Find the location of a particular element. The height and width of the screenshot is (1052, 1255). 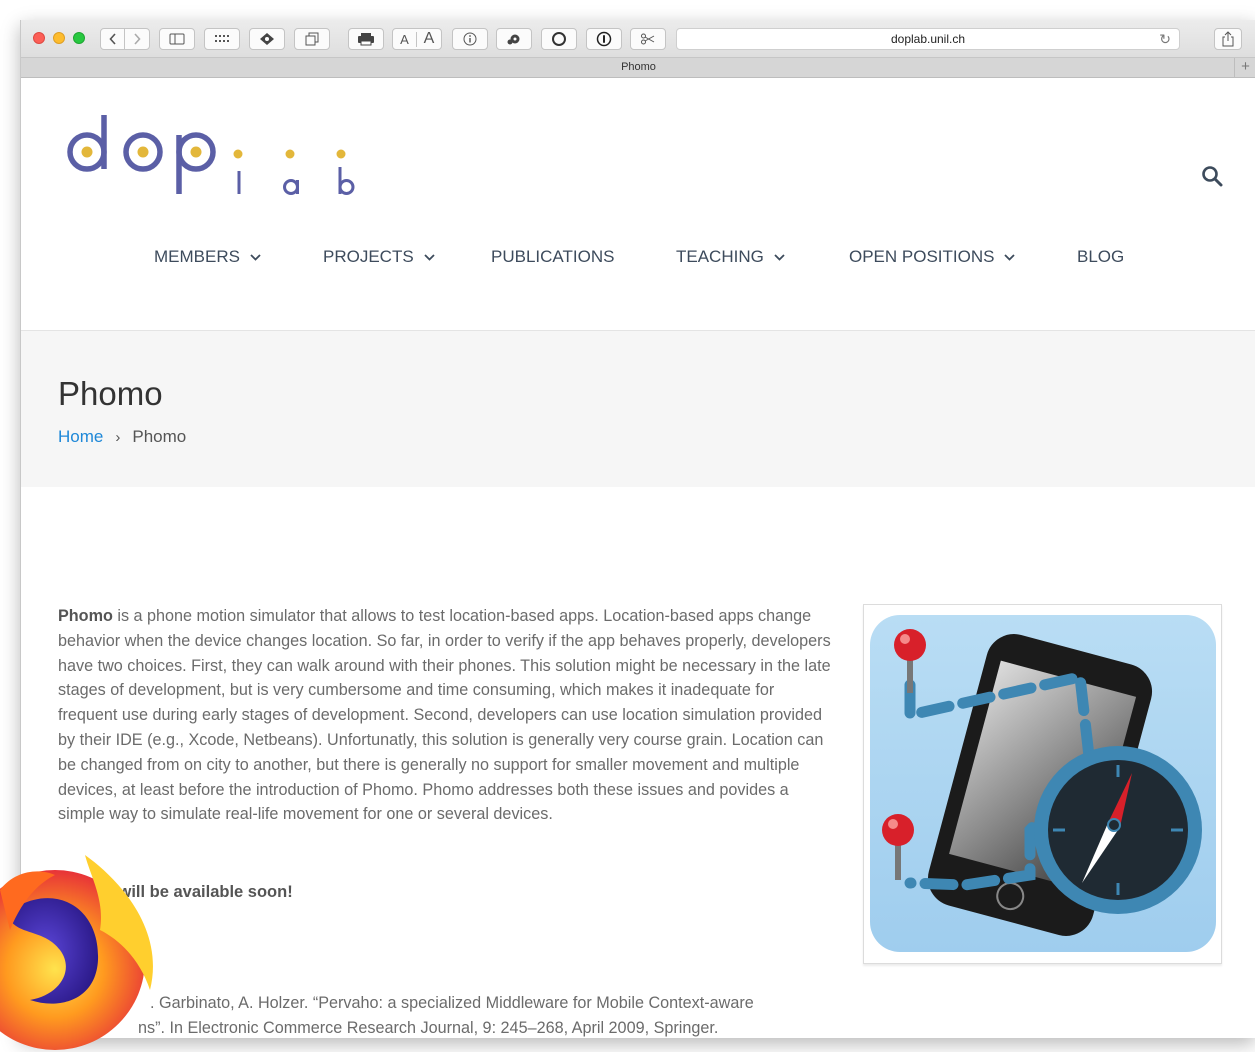

info-icon is located at coordinates (470, 39).